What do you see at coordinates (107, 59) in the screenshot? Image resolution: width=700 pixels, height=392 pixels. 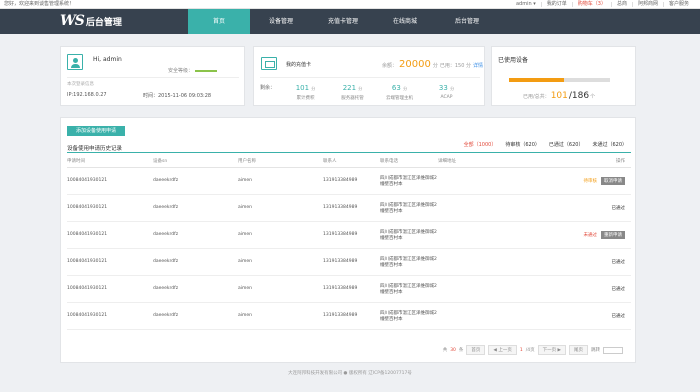 I see `user-greeting: Hi, admin` at bounding box center [107, 59].